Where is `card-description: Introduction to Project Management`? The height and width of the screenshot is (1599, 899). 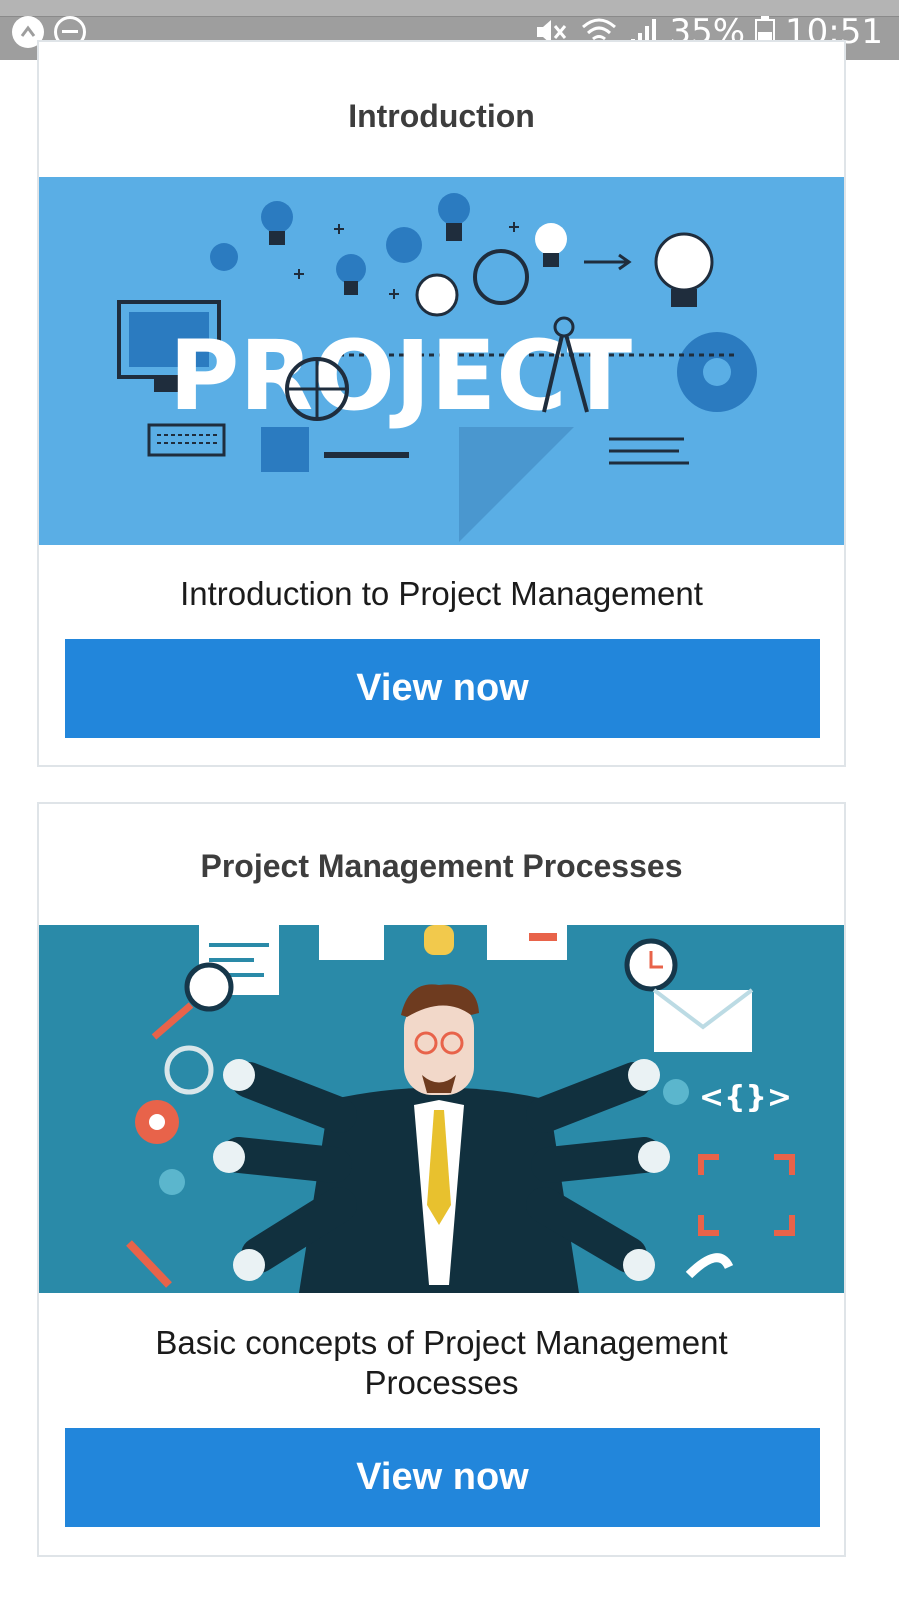 card-description: Introduction to Project Management is located at coordinates (441, 593).